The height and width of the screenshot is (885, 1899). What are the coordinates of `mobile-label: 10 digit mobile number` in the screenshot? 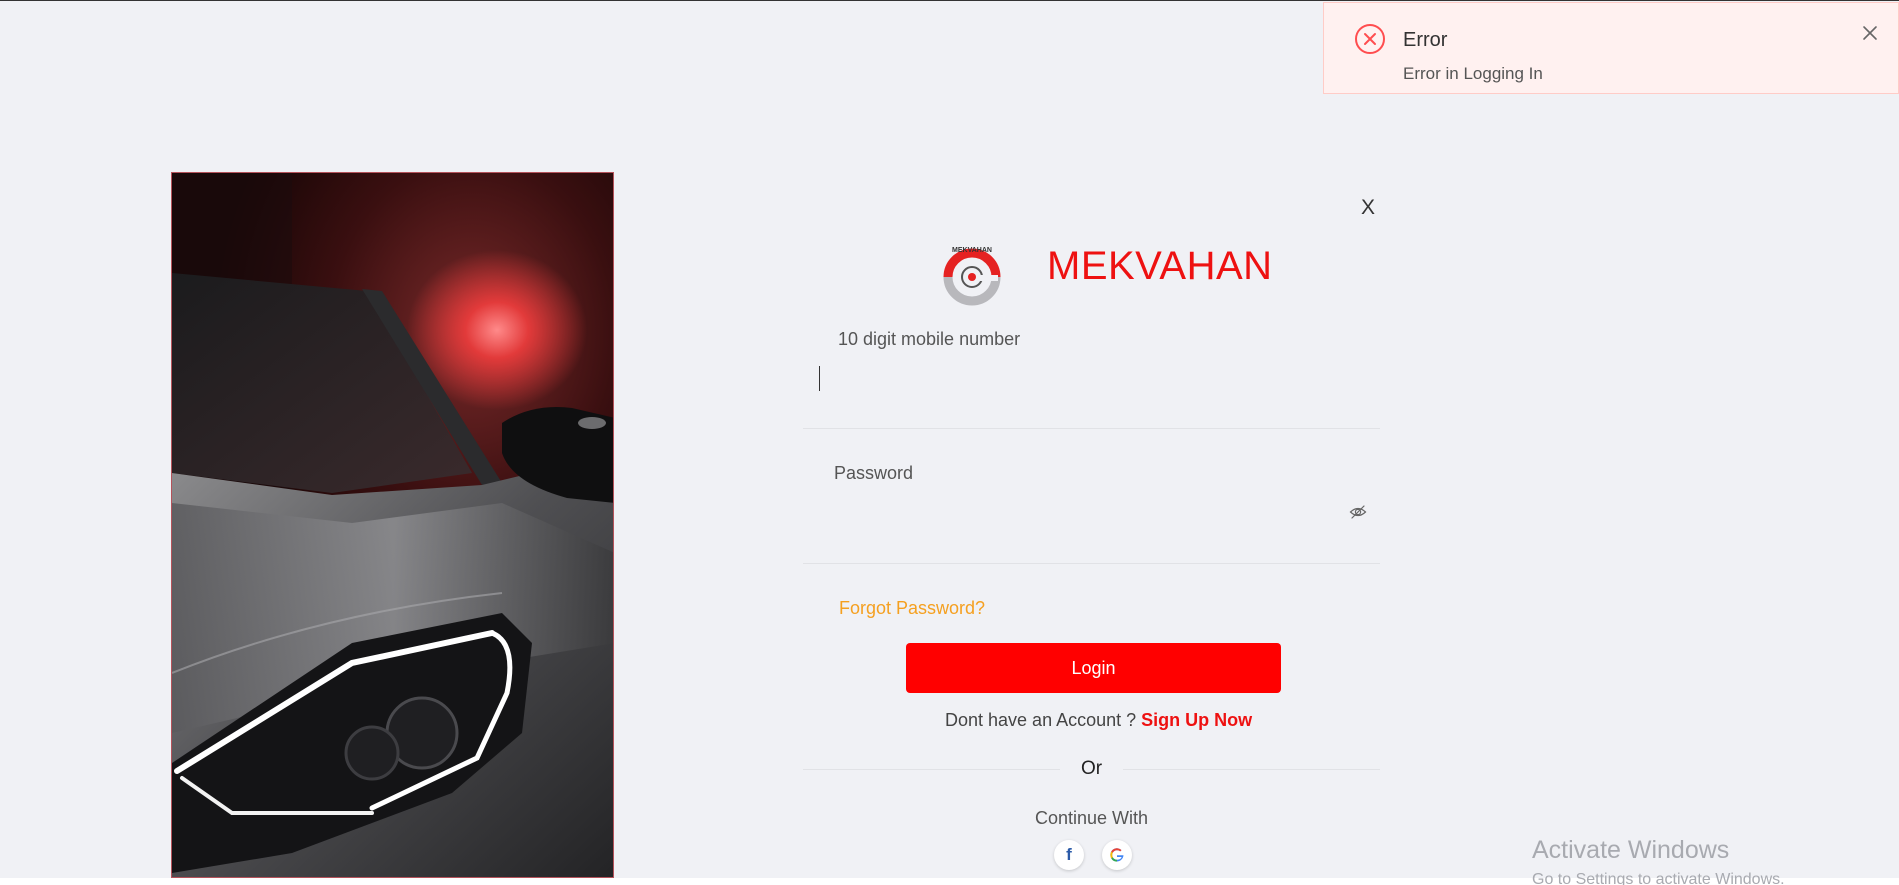 It's located at (929, 339).